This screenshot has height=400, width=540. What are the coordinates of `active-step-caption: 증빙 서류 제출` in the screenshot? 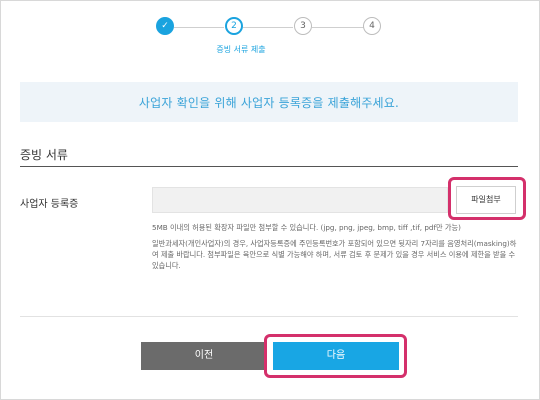 It's located at (241, 49).